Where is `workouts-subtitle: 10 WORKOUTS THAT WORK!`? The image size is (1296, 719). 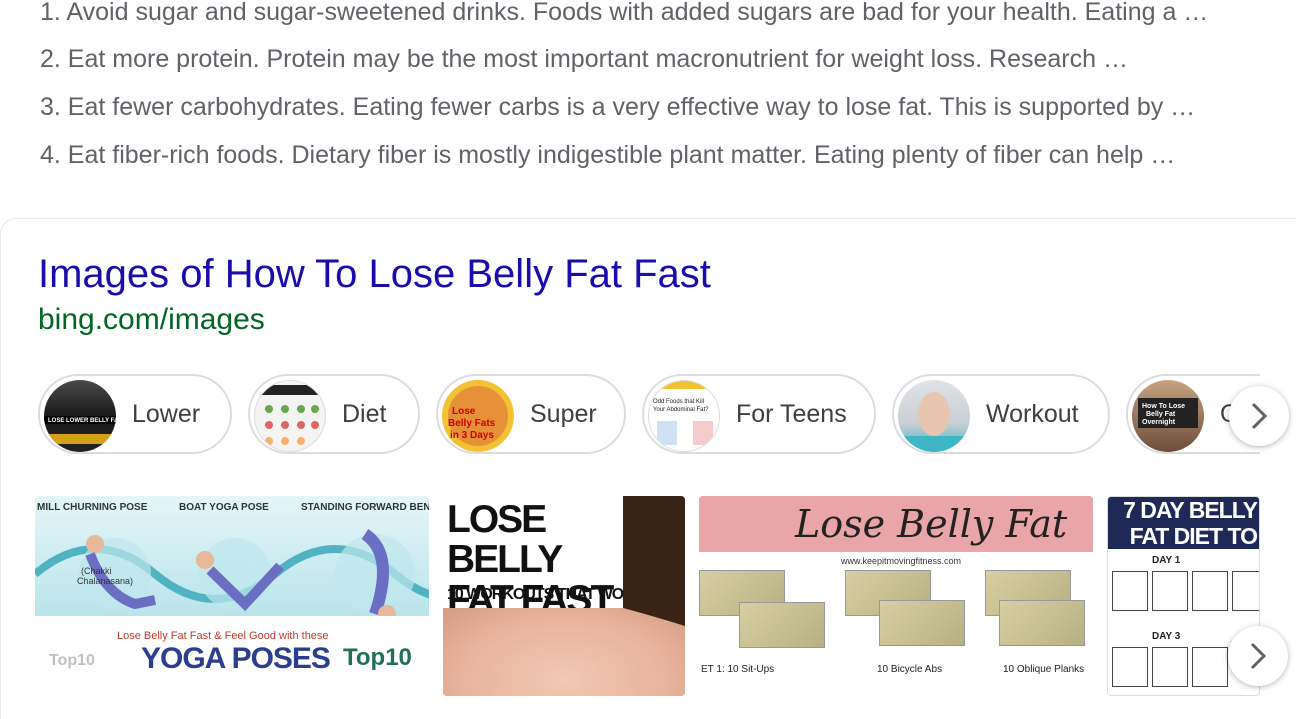 workouts-subtitle: 10 WORKOUTS THAT WORK! is located at coordinates (548, 594).